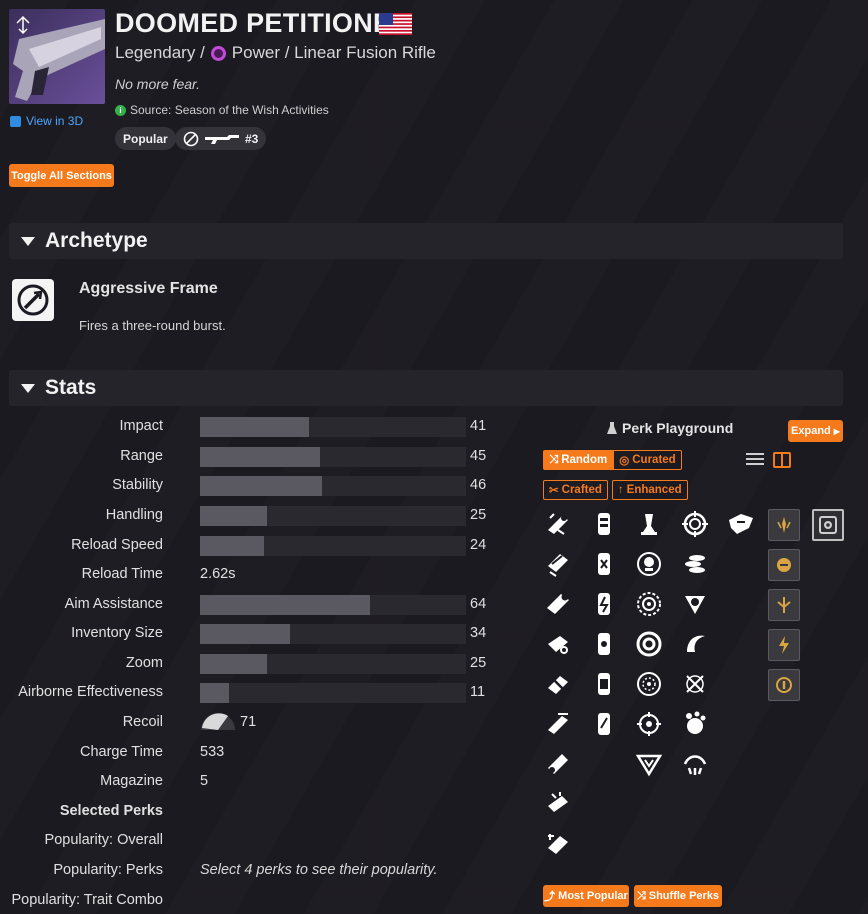 This screenshot has width=868, height=914. Describe the element at coordinates (575, 490) in the screenshot. I see `crafted-button: ✂ Crafted` at that location.